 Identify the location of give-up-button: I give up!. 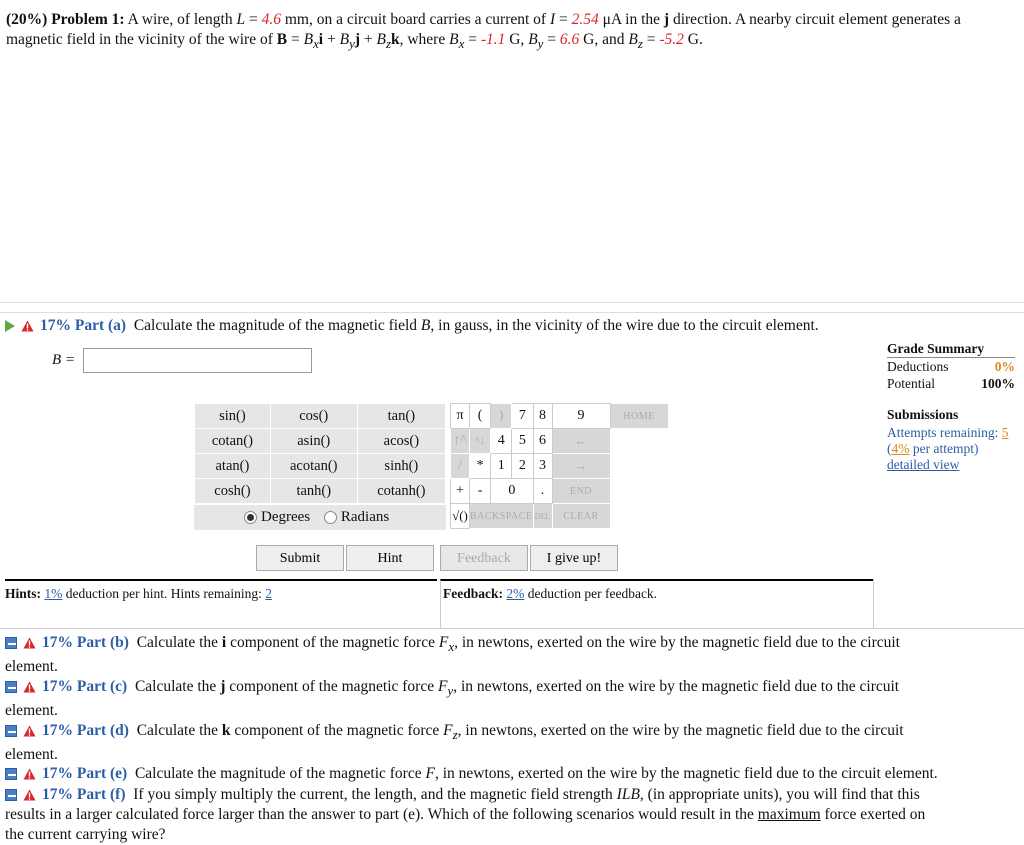
(574, 558).